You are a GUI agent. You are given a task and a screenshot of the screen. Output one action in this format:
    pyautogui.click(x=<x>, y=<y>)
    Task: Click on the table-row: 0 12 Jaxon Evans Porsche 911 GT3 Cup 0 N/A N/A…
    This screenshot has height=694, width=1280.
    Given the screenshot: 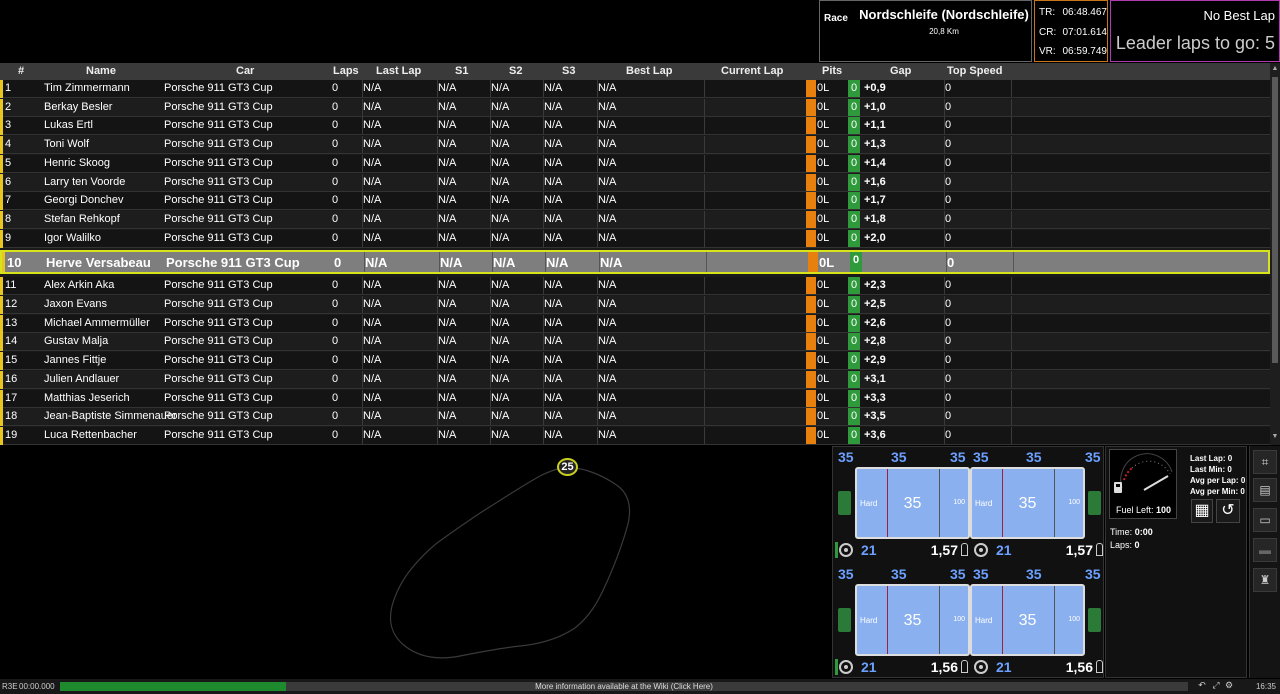 What is the action you would take?
    pyautogui.click(x=635, y=305)
    